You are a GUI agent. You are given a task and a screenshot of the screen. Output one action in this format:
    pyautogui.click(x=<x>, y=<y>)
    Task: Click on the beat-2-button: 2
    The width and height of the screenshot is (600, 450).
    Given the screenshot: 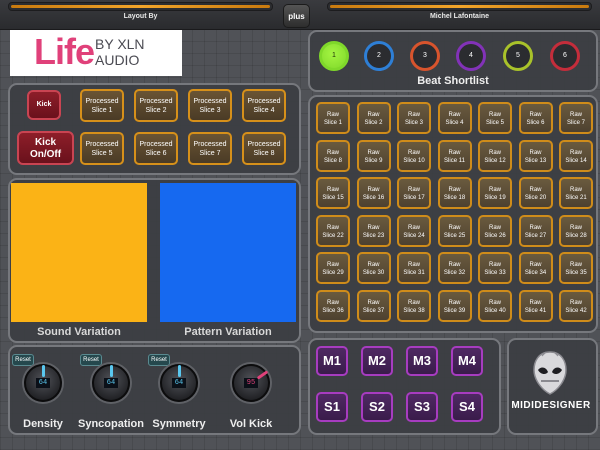 What is the action you would take?
    pyautogui.click(x=379, y=56)
    